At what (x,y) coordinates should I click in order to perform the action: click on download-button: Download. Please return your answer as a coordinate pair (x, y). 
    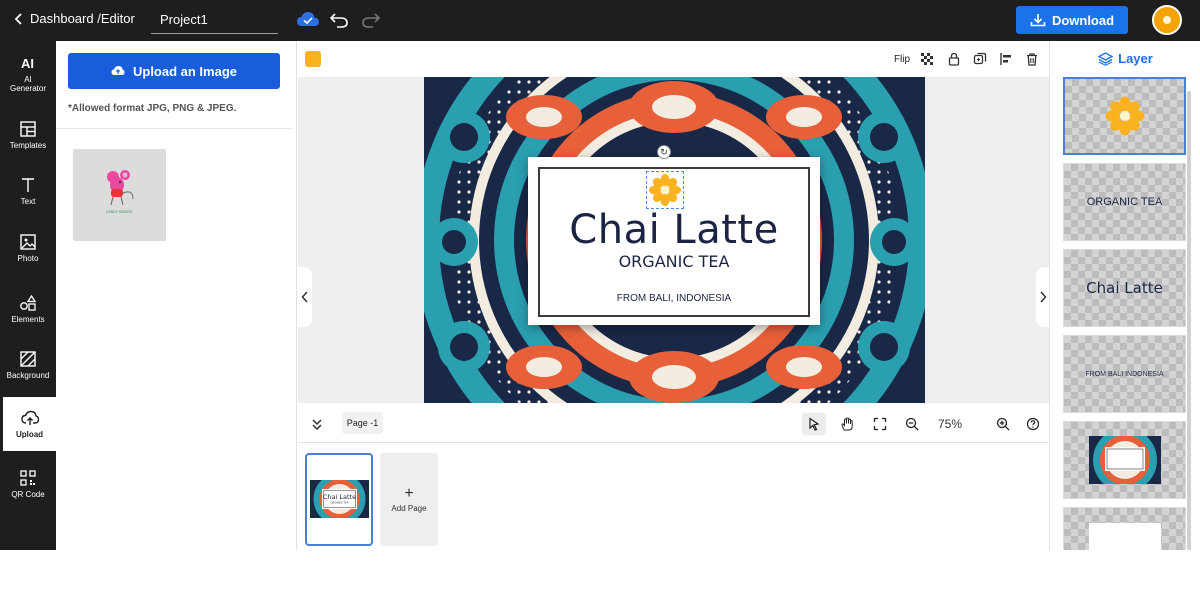
    Looking at the image, I should click on (1072, 20).